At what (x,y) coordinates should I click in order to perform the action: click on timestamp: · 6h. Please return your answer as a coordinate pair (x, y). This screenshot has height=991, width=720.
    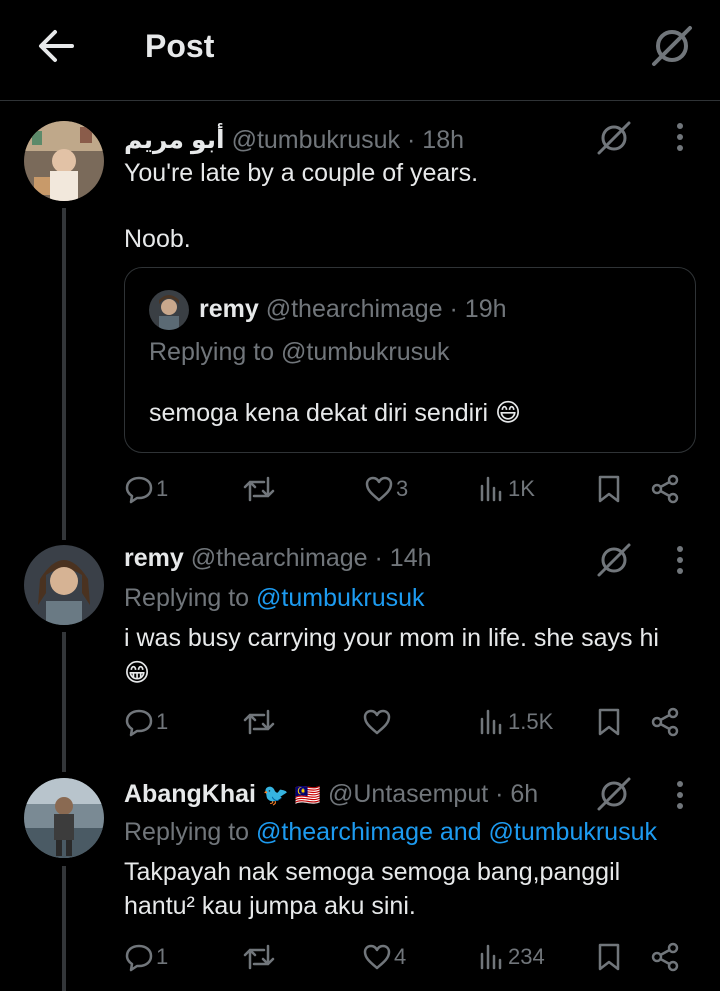
    Looking at the image, I should click on (516, 794).